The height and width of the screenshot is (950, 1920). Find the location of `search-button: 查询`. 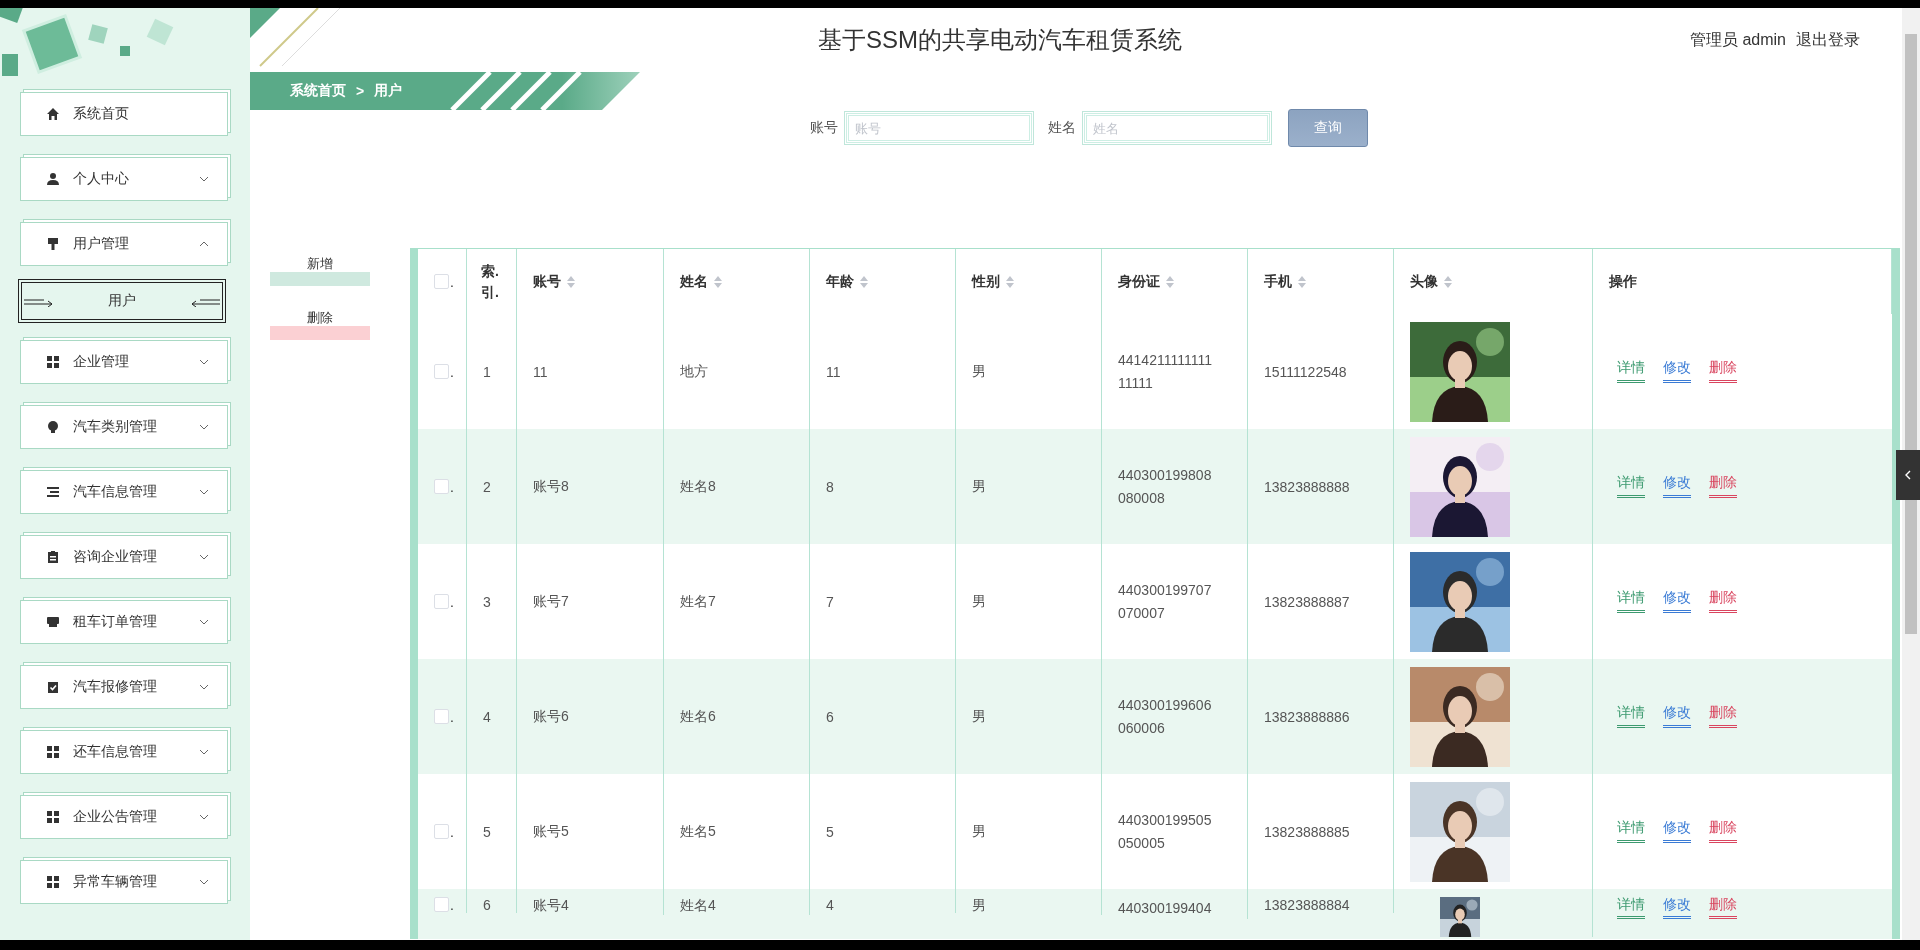

search-button: 查询 is located at coordinates (1328, 128).